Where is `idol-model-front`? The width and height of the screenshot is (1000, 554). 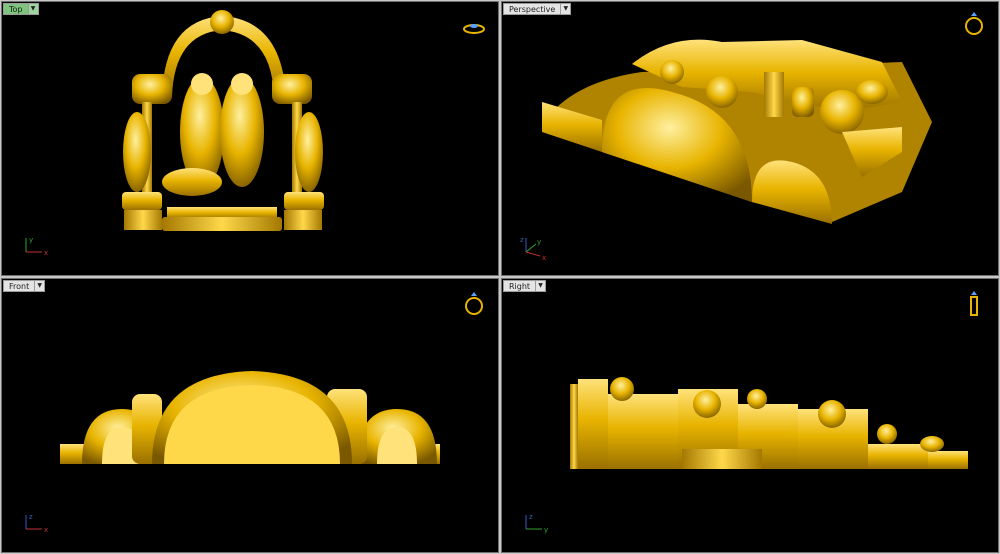
idol-model-front is located at coordinates (250, 417).